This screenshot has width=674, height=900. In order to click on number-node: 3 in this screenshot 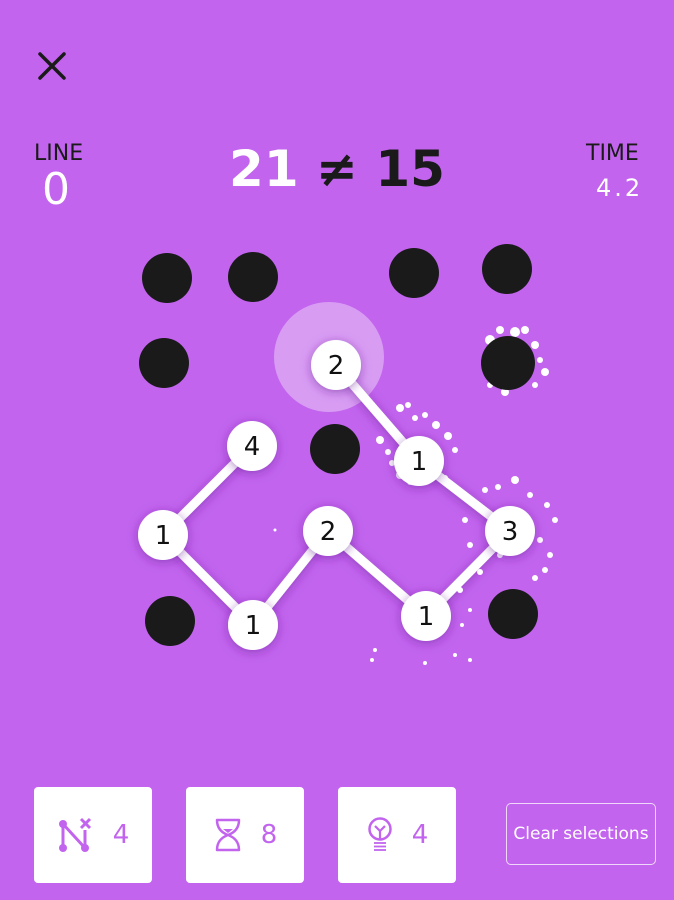, I will do `click(510, 531)`.